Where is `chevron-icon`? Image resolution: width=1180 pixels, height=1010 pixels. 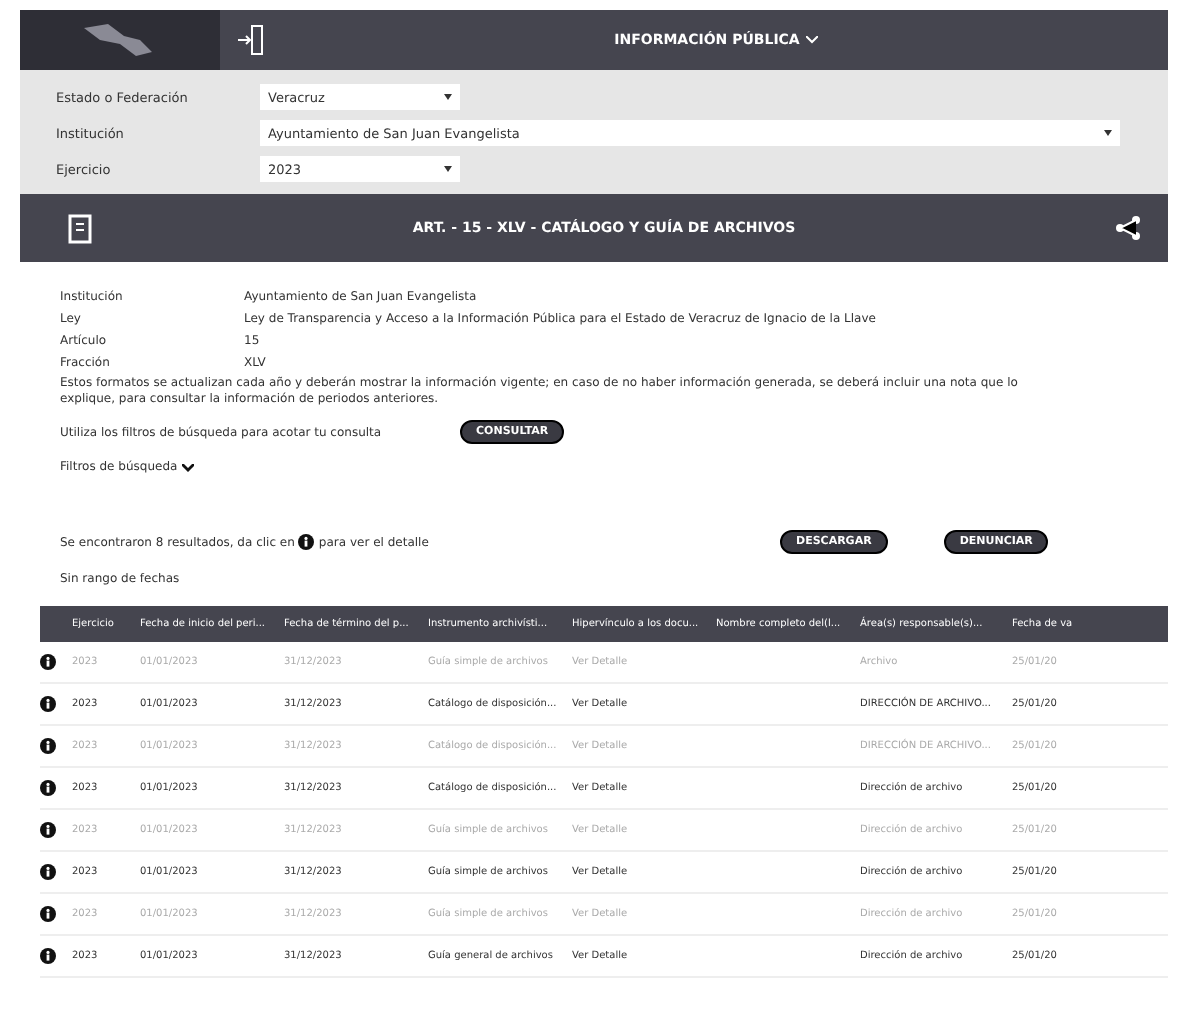
chevron-icon is located at coordinates (187, 467).